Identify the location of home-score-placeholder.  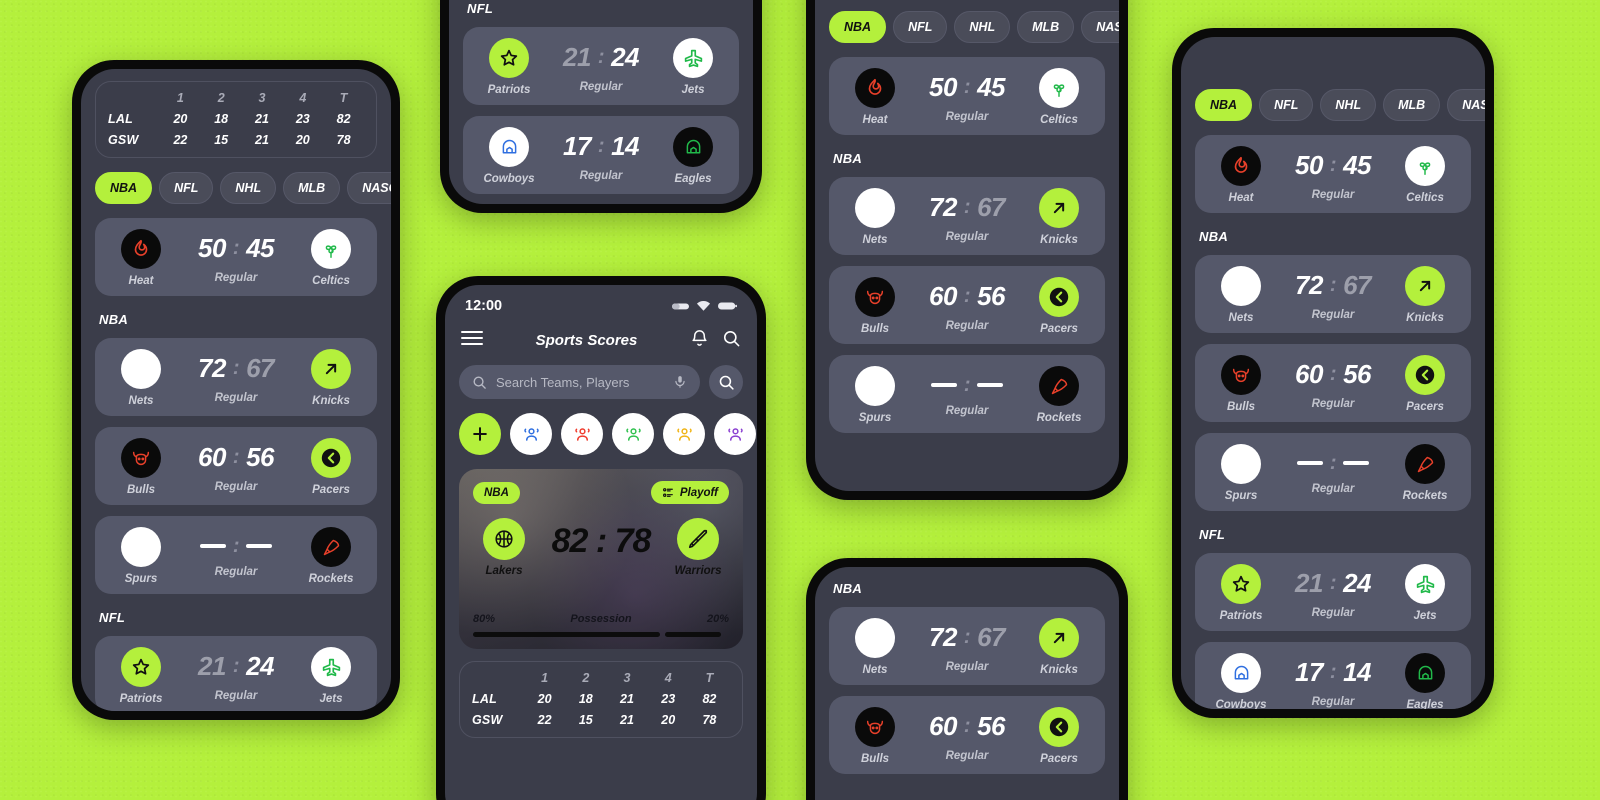
(212, 546).